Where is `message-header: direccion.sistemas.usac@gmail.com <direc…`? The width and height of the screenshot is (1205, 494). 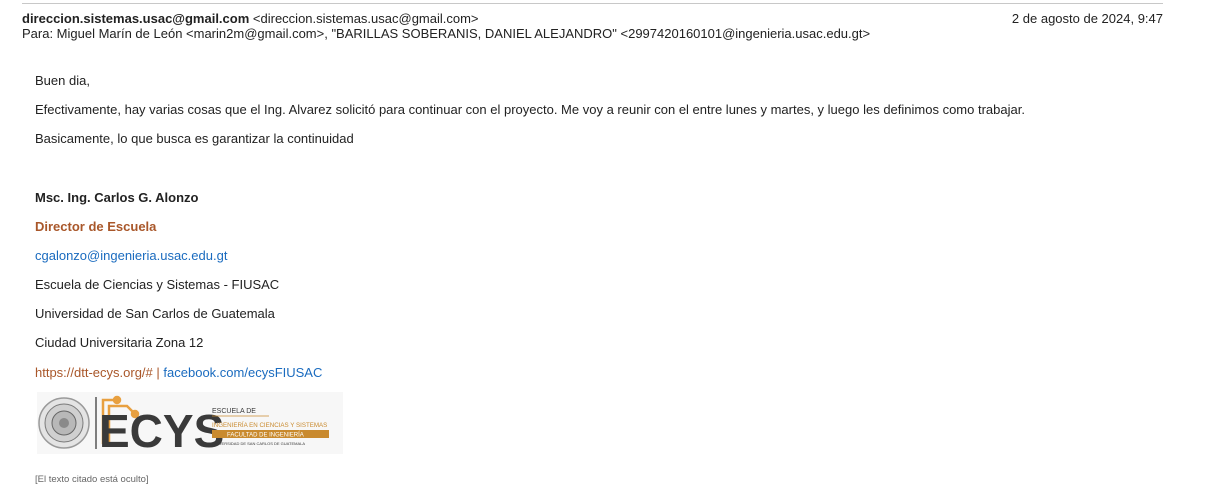
message-header: direccion.sistemas.usac@gmail.com <direc… is located at coordinates (592, 26).